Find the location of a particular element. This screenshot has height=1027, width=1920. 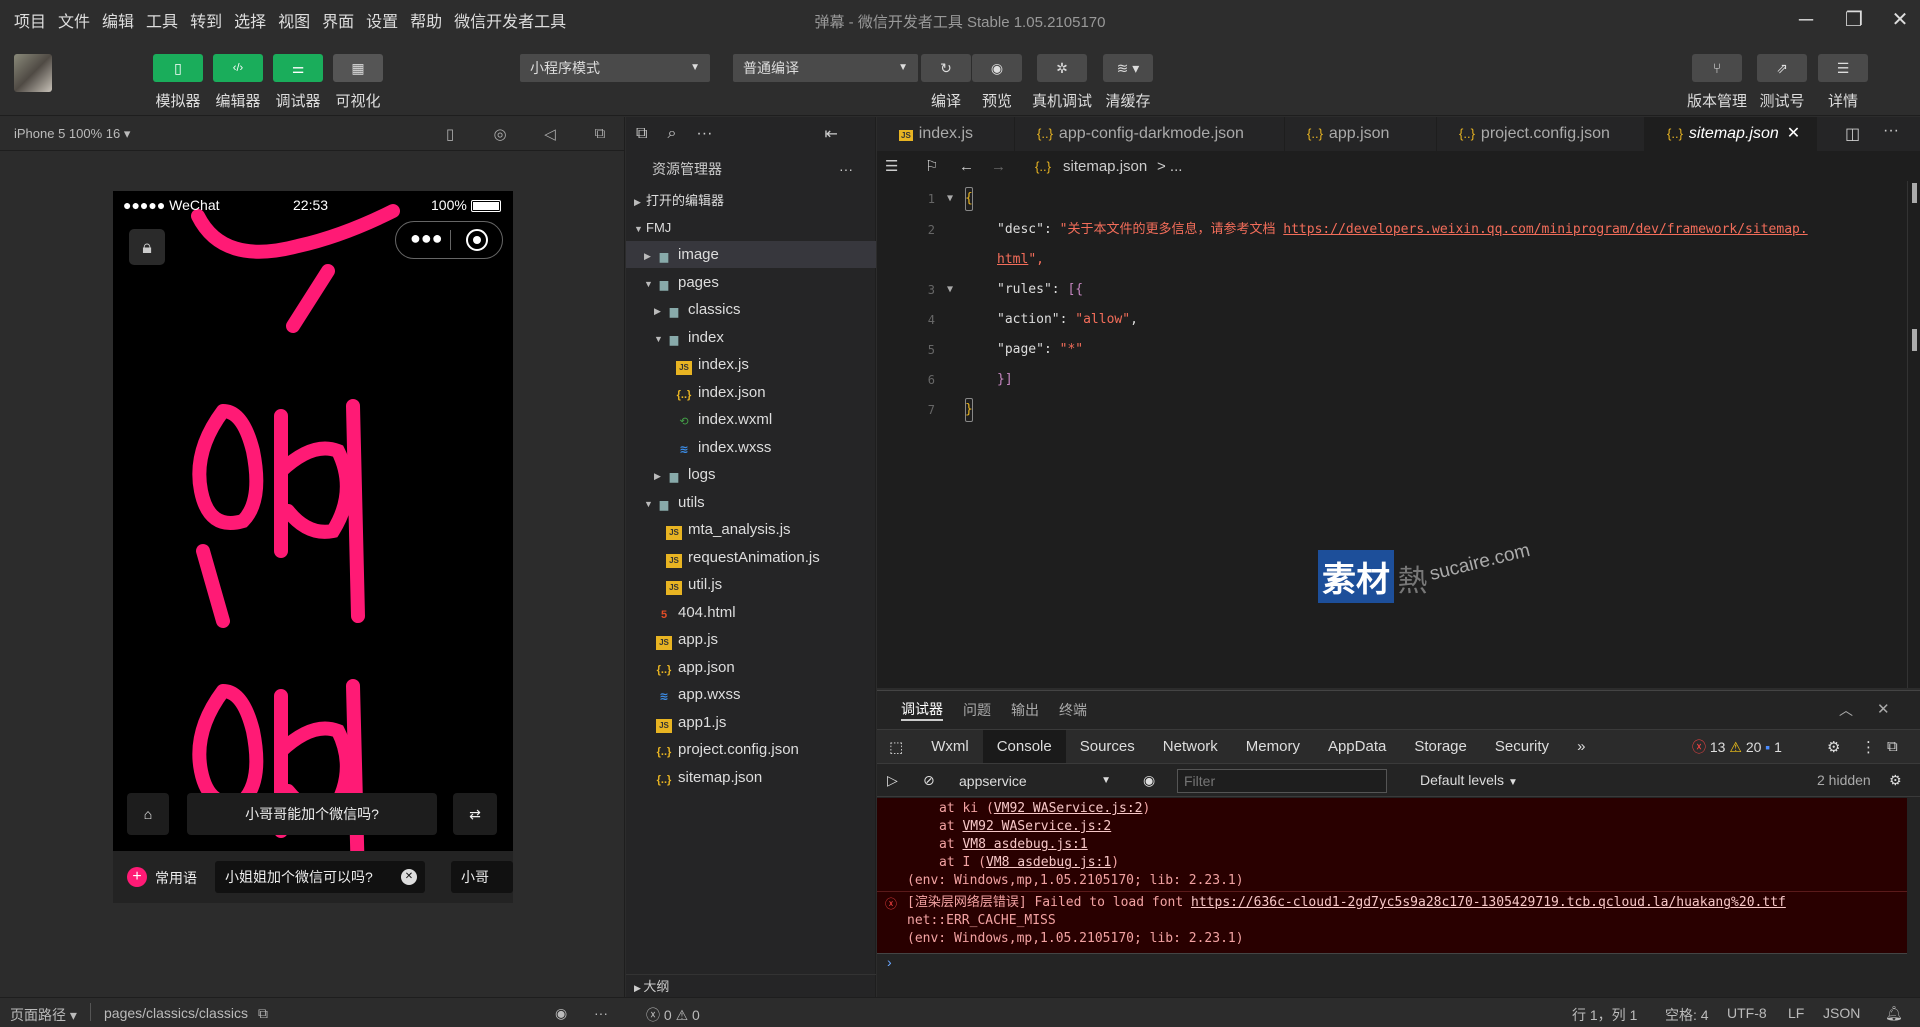

console-prompt: › is located at coordinates (1392, 964).